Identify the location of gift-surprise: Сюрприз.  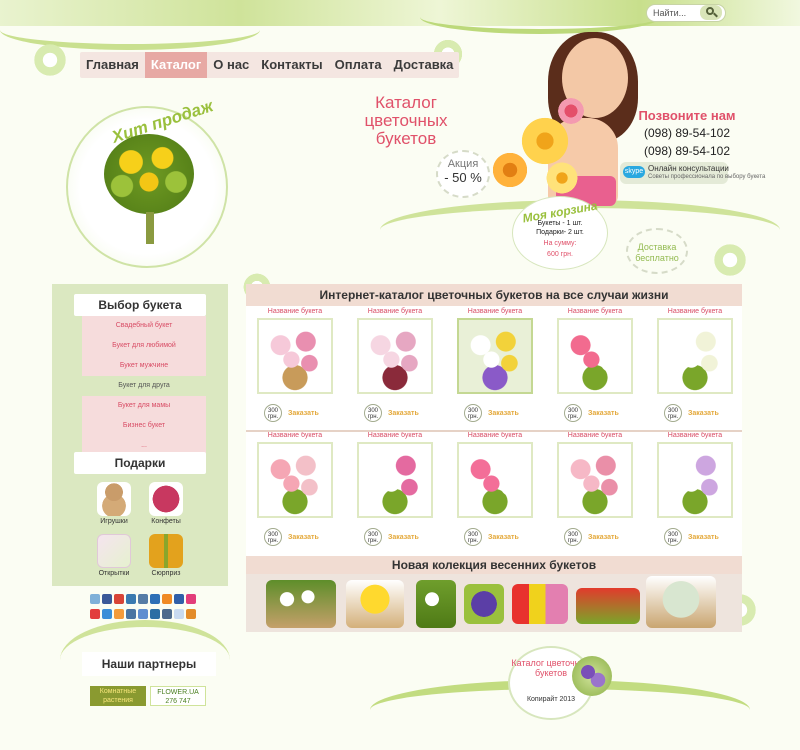
(166, 555).